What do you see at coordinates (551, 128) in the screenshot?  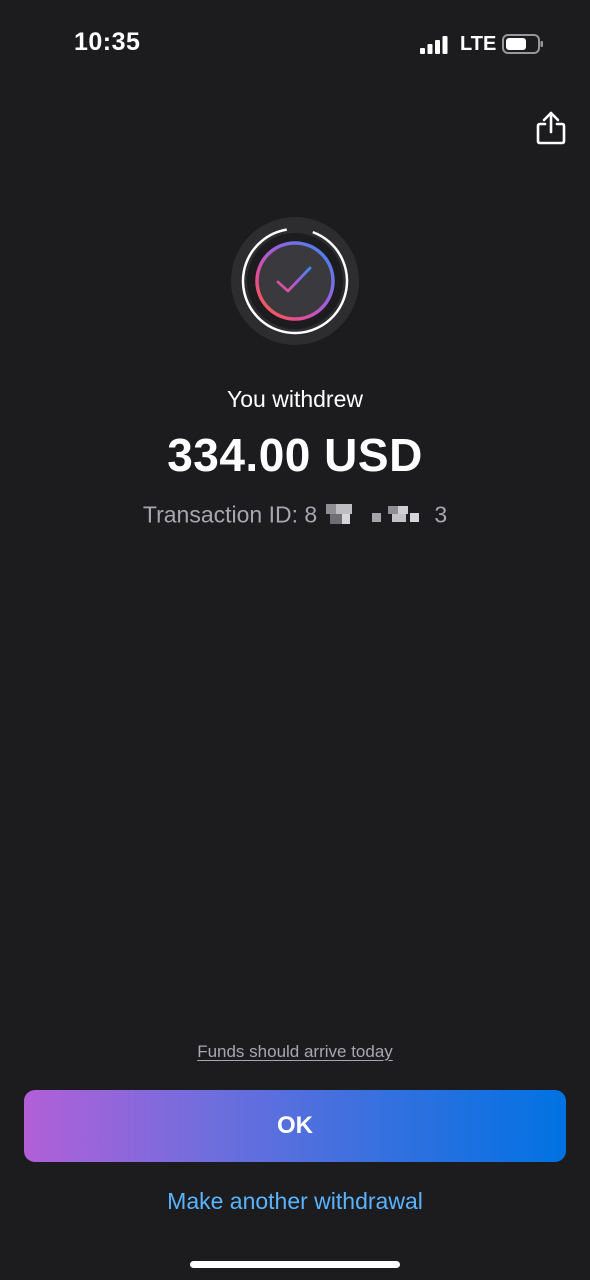 I see `share-icon` at bounding box center [551, 128].